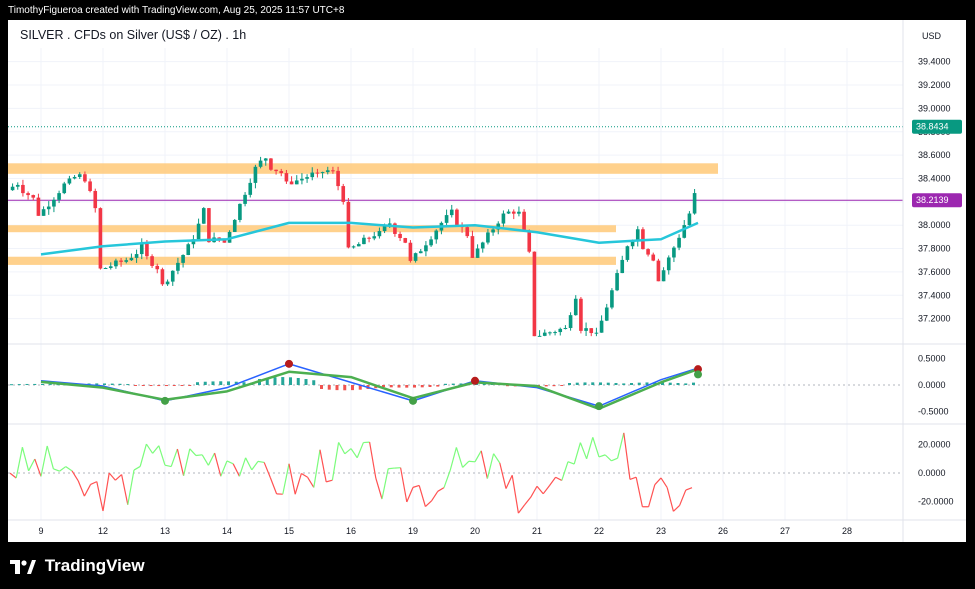  What do you see at coordinates (363, 168) in the screenshot?
I see `support-resistance-zone` at bounding box center [363, 168].